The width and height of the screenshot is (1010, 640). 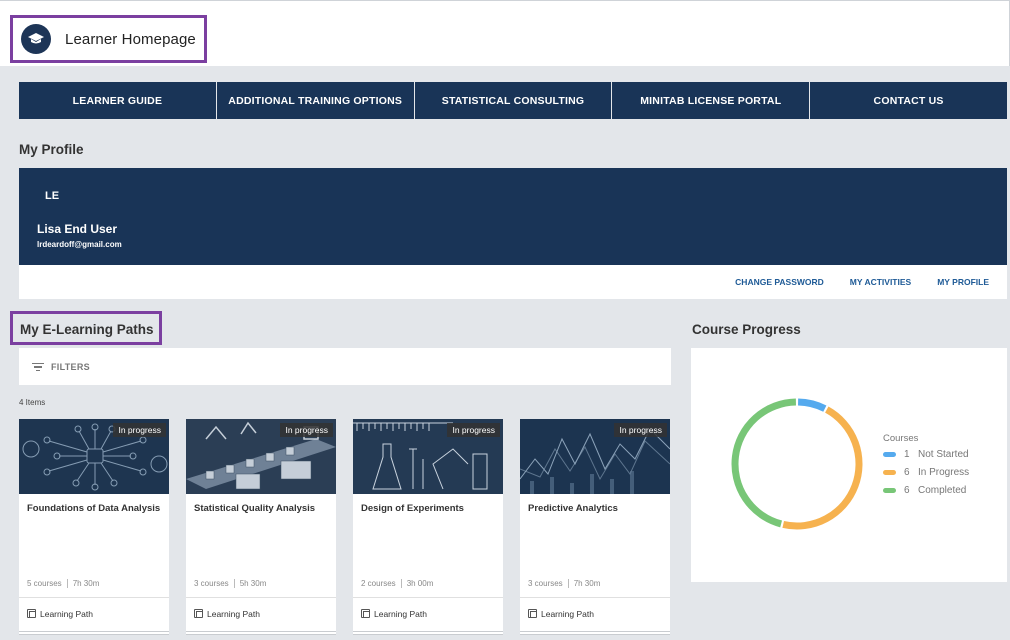 I want to click on path-title: Design of Experiments, so click(x=412, y=508).